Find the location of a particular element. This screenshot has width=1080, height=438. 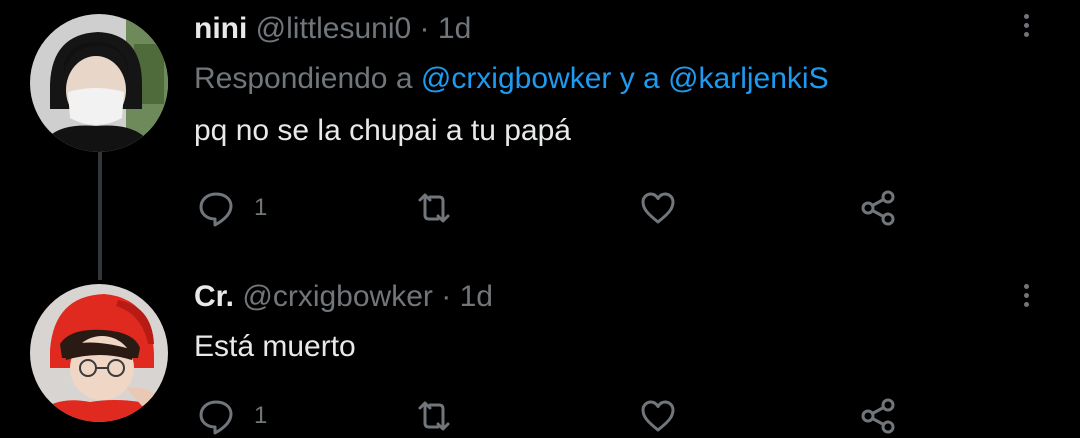

display-name: Cr. is located at coordinates (214, 296).